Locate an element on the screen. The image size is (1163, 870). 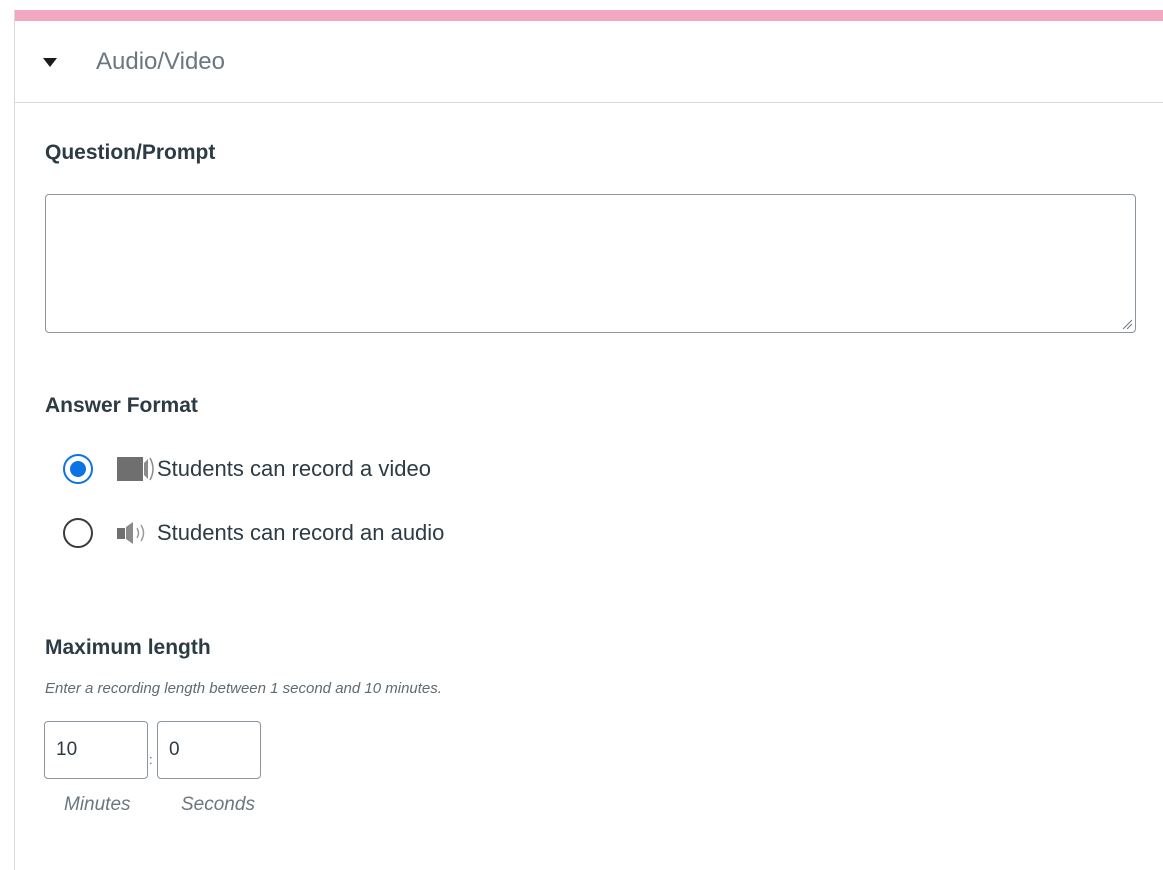
minutes-label: Minutes is located at coordinates (97, 804).